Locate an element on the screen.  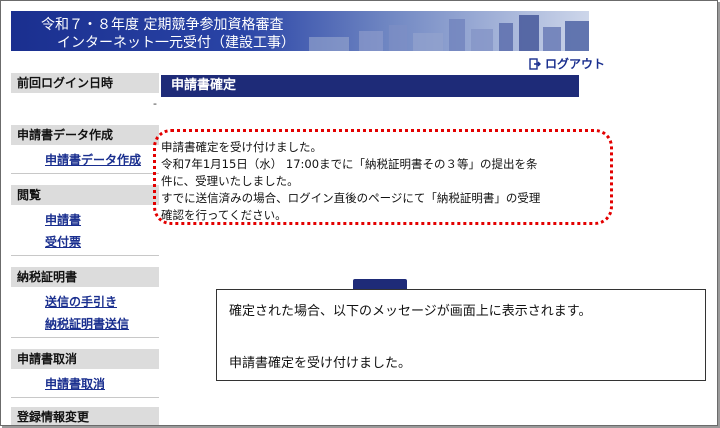
last-login-value: - is located at coordinates (155, 103).